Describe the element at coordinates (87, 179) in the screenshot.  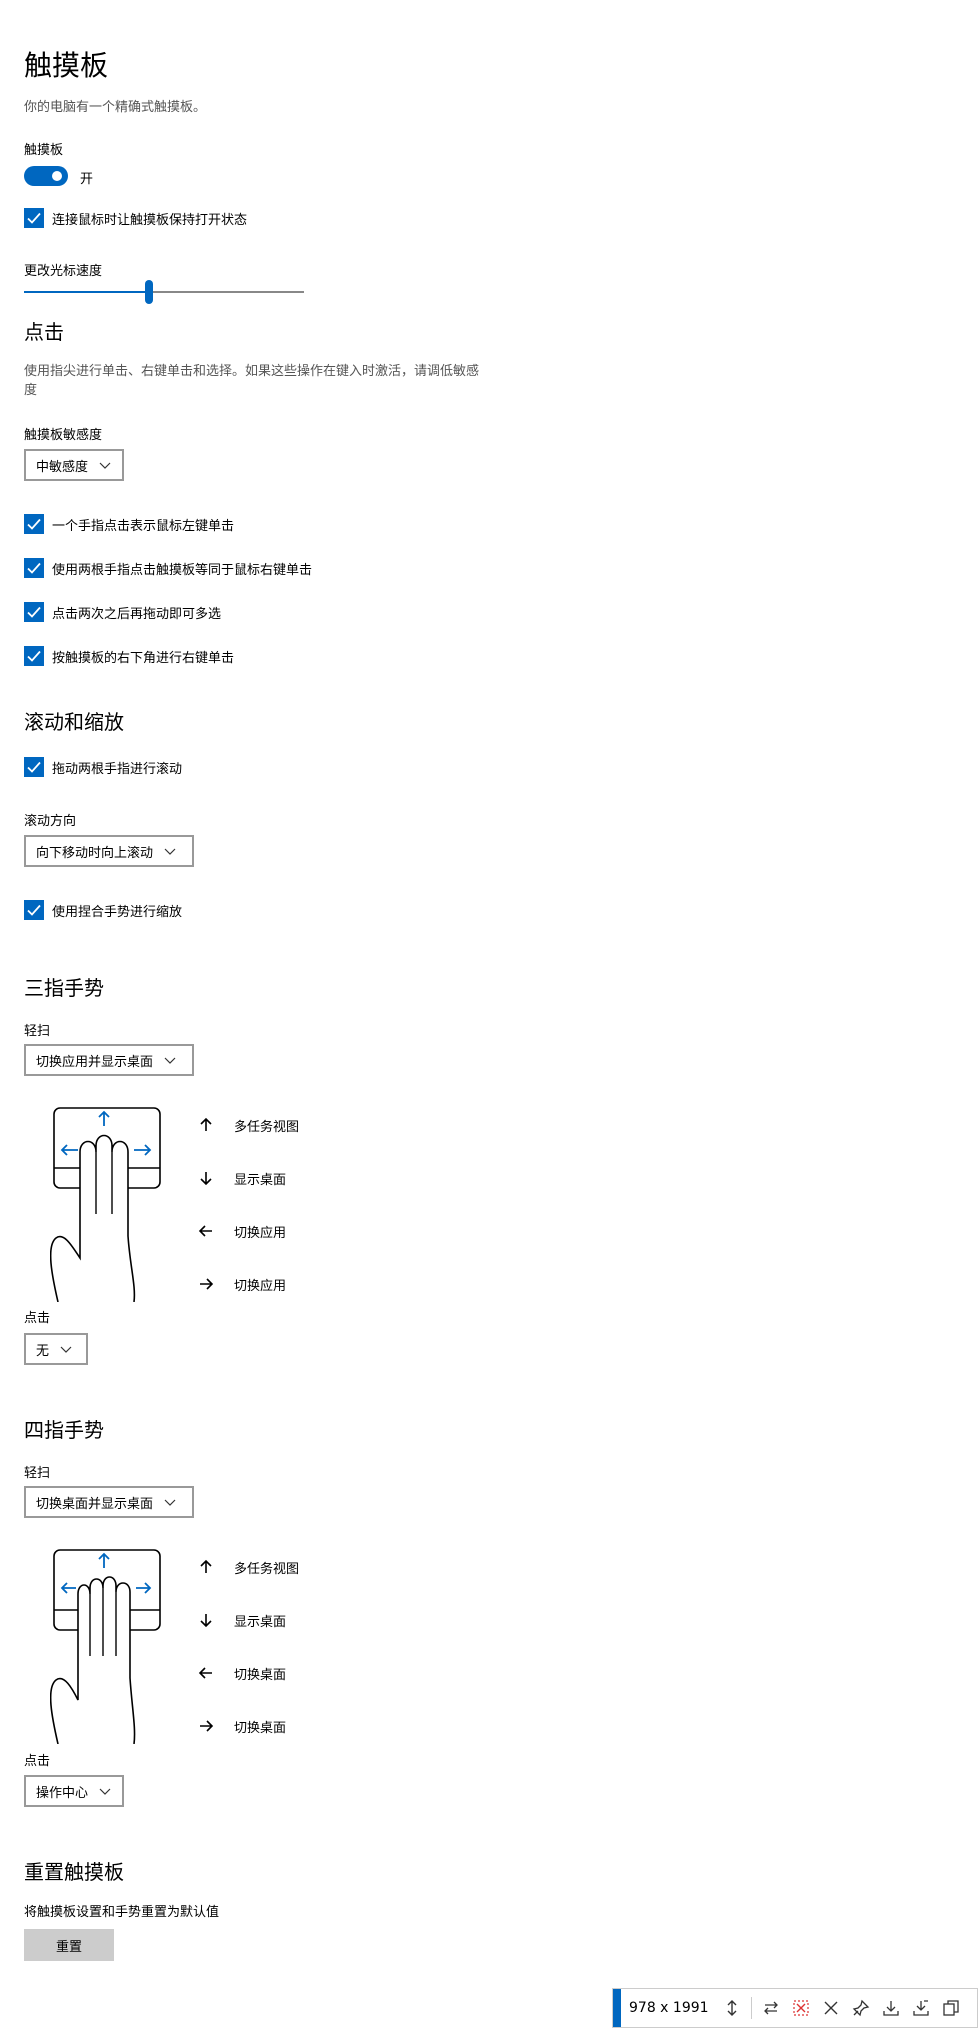
I see `toggle-state-label: 开` at that location.